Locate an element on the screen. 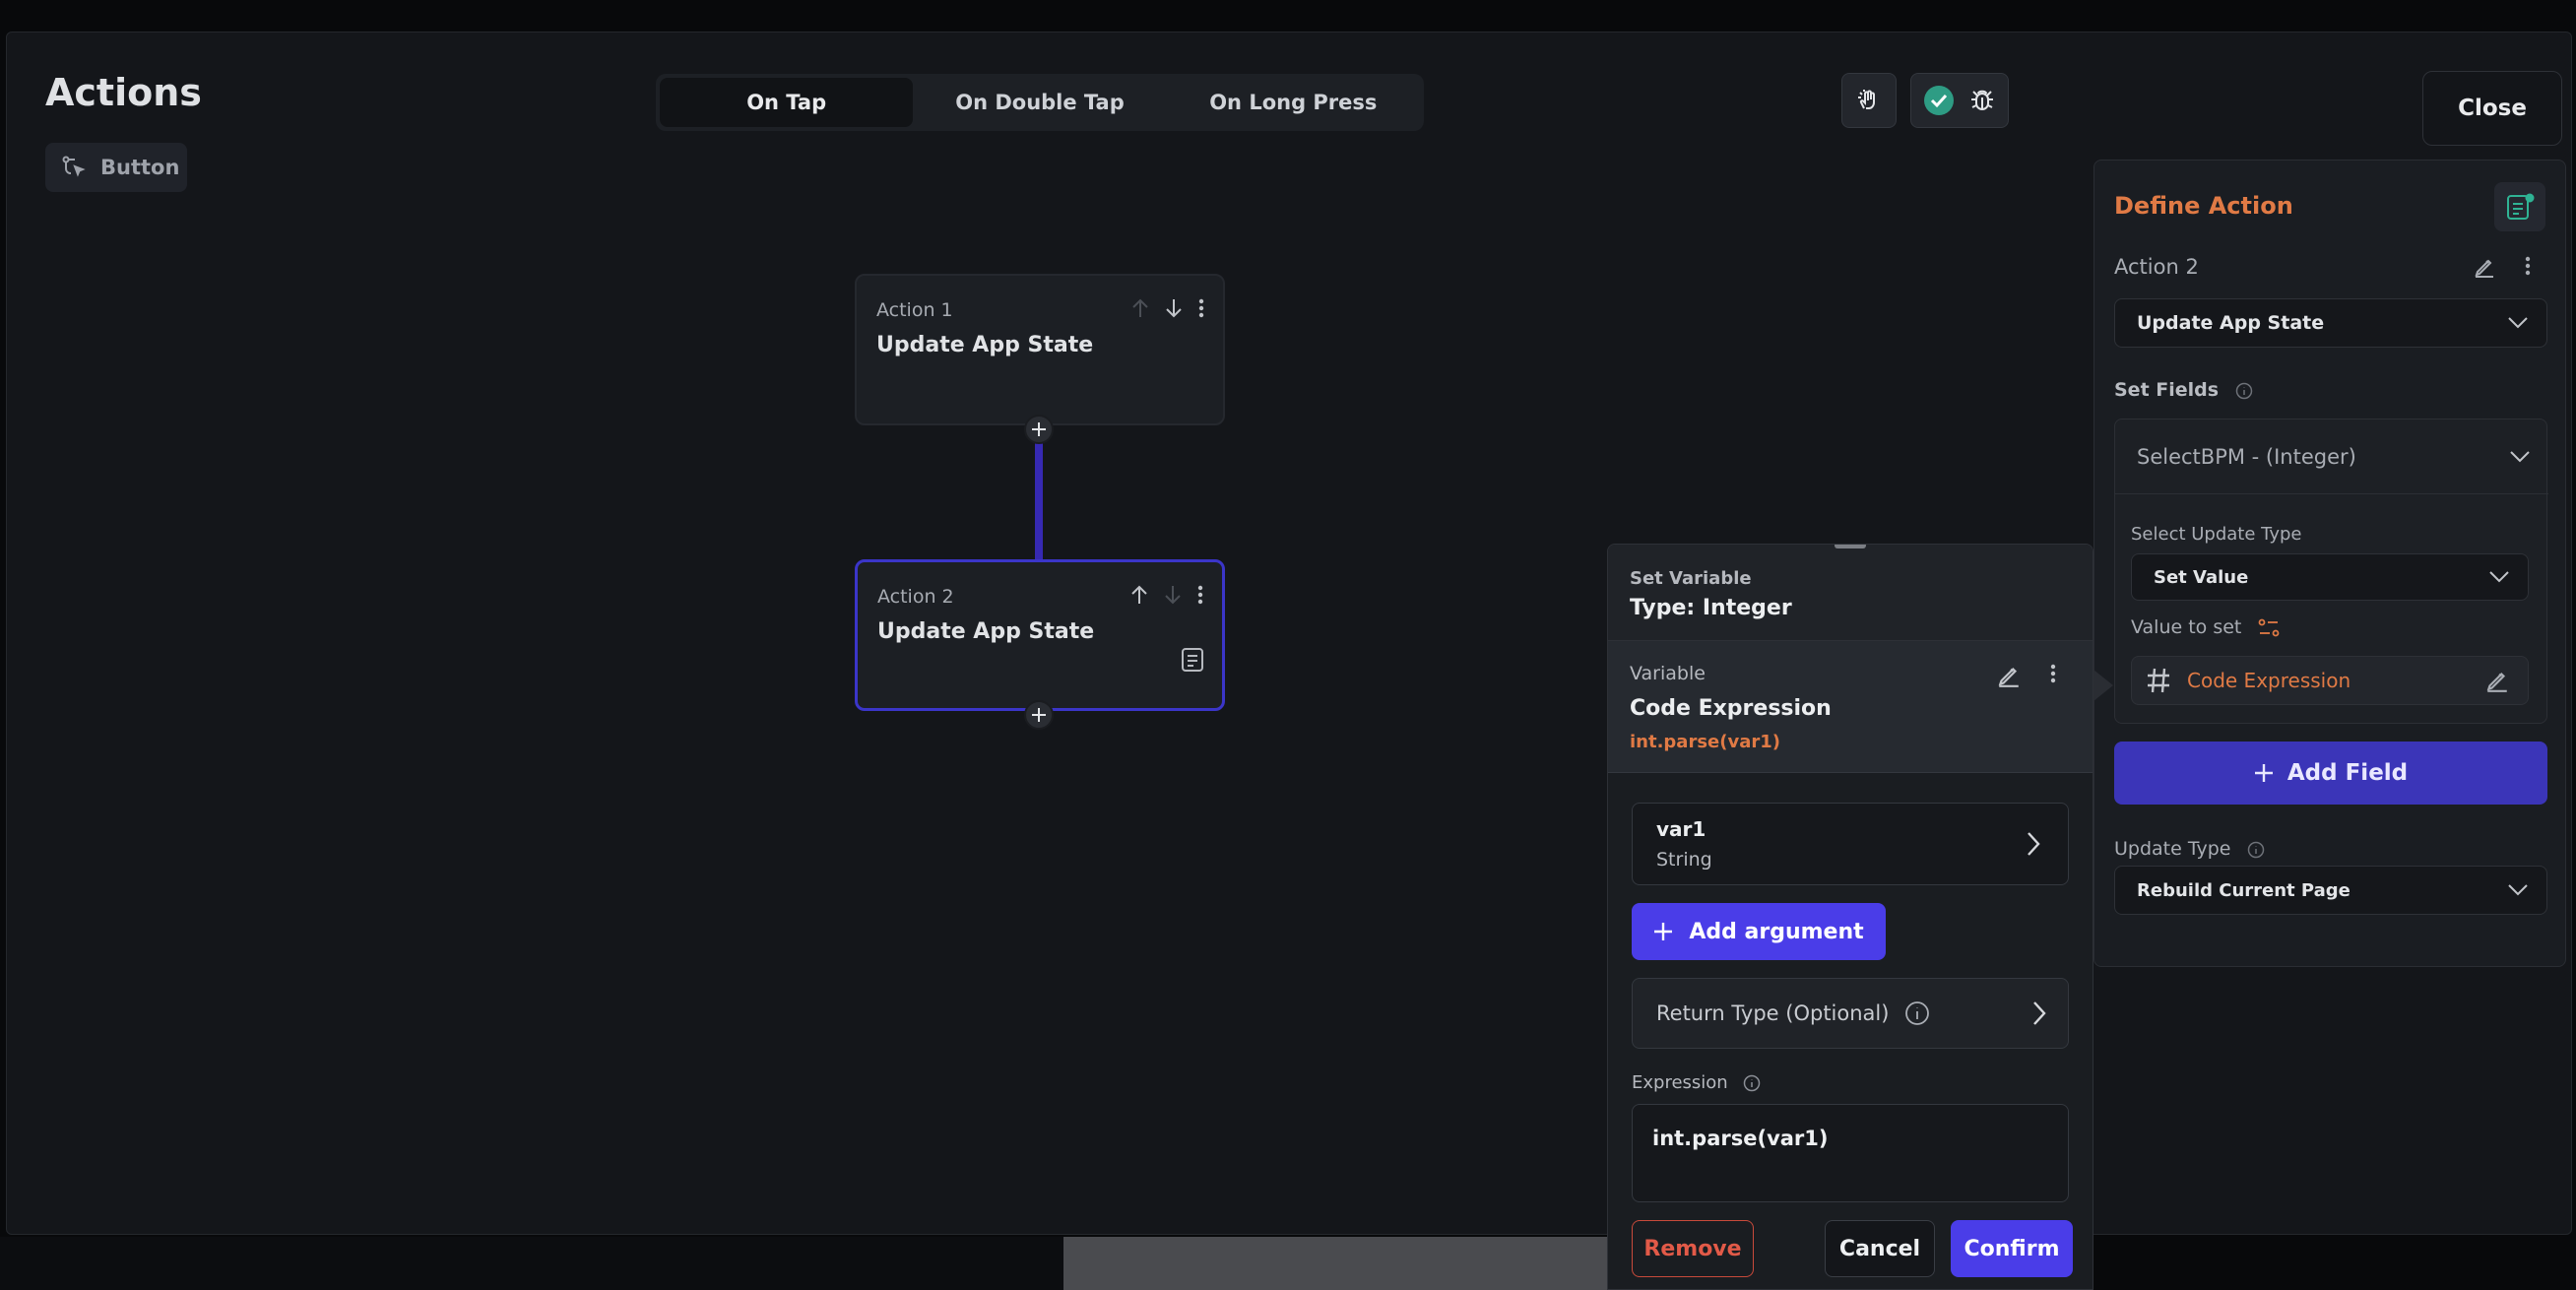 This screenshot has width=2576, height=1290. ai-gesture-button is located at coordinates (1869, 100).